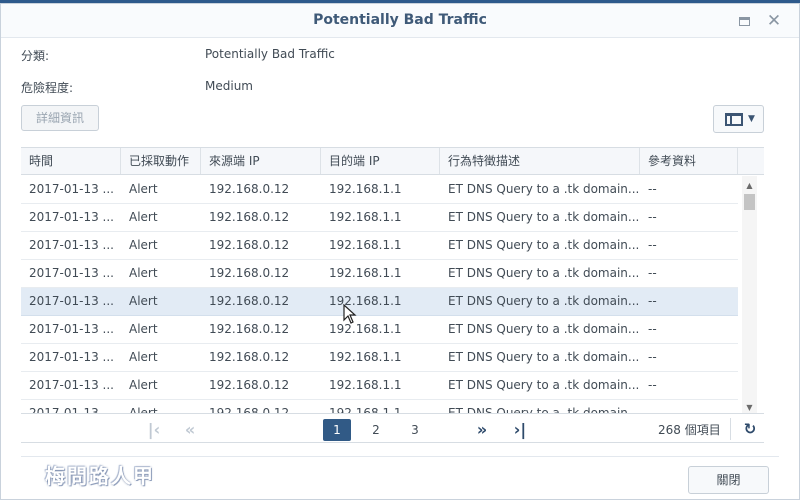  Describe the element at coordinates (734, 119) in the screenshot. I see `layout-panel-icon` at that location.